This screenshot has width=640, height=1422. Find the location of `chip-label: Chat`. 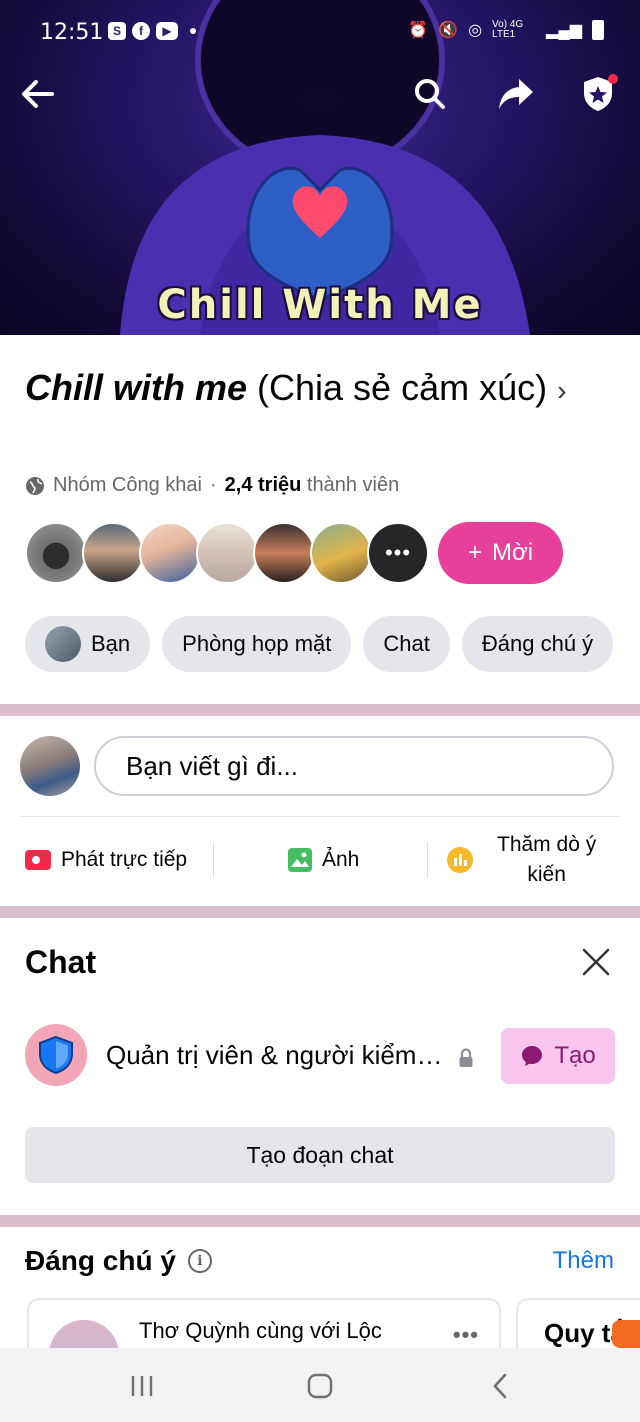

chip-label: Chat is located at coordinates (406, 643).